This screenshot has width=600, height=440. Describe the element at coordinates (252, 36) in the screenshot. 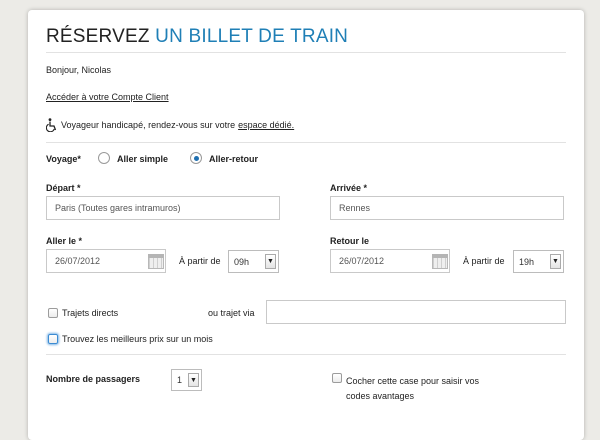

I see `title-part-2: UN BILLET DE TRAIN` at that location.